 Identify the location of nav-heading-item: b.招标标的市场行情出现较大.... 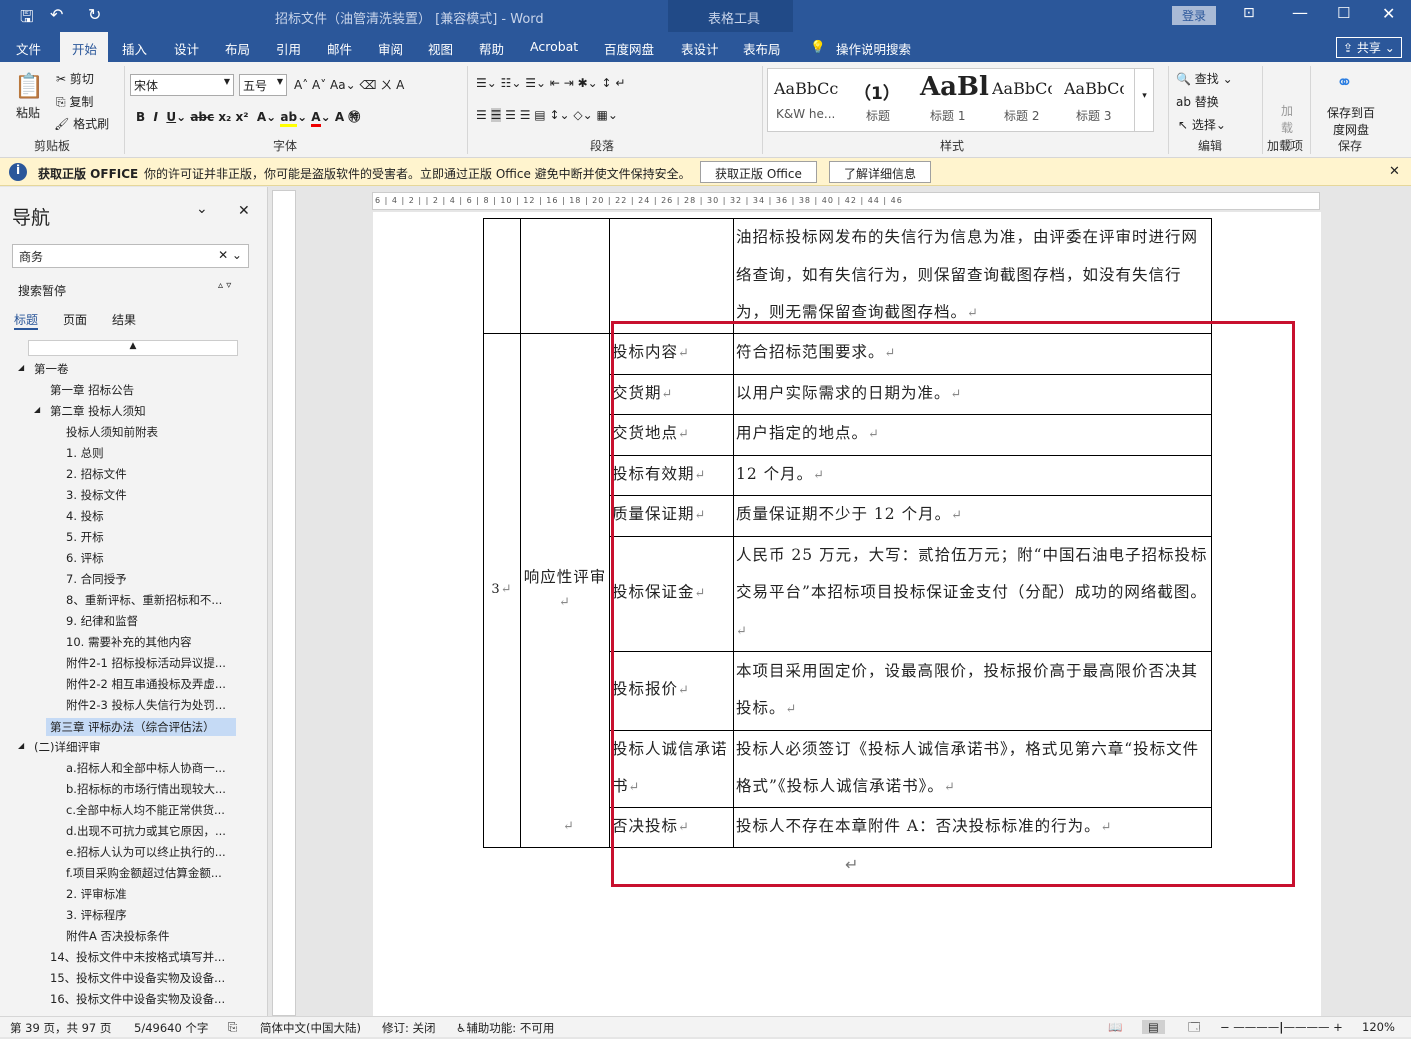
(146, 789).